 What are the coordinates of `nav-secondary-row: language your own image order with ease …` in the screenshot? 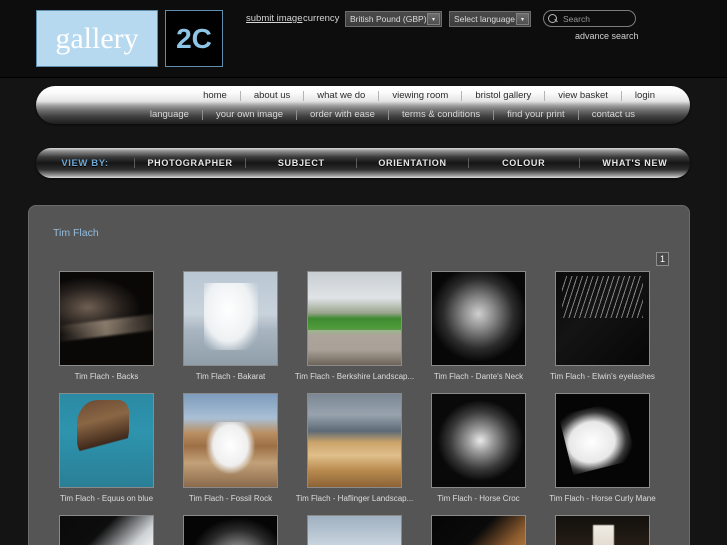 It's located at (363, 115).